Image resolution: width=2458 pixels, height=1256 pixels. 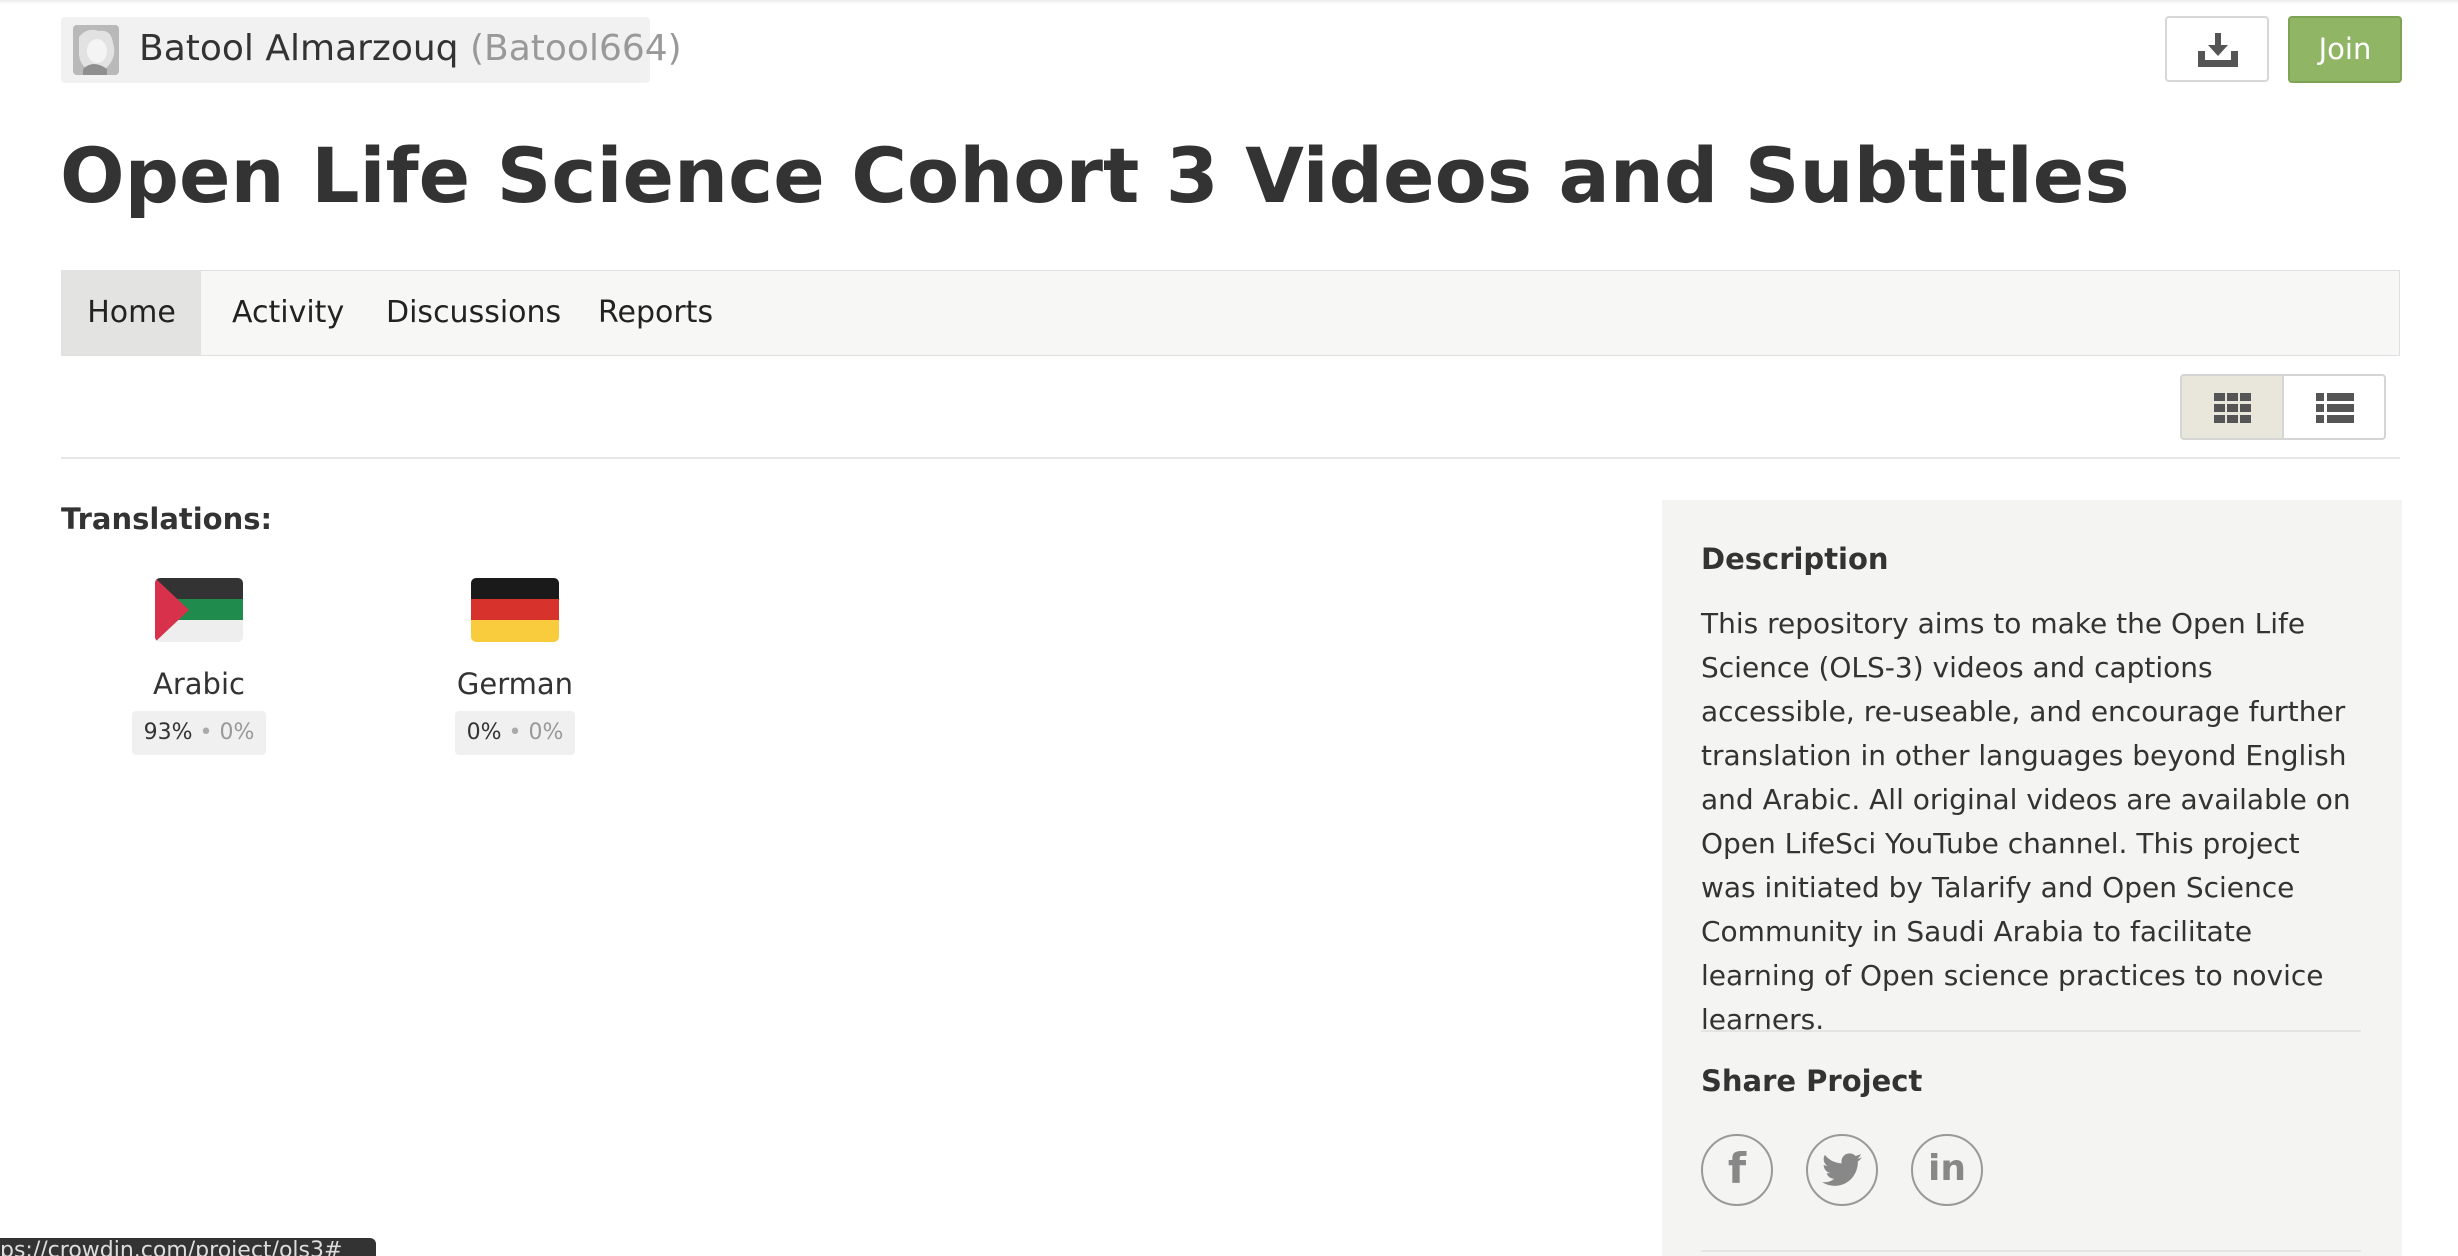 I want to click on owner-avatar, so click(x=96, y=50).